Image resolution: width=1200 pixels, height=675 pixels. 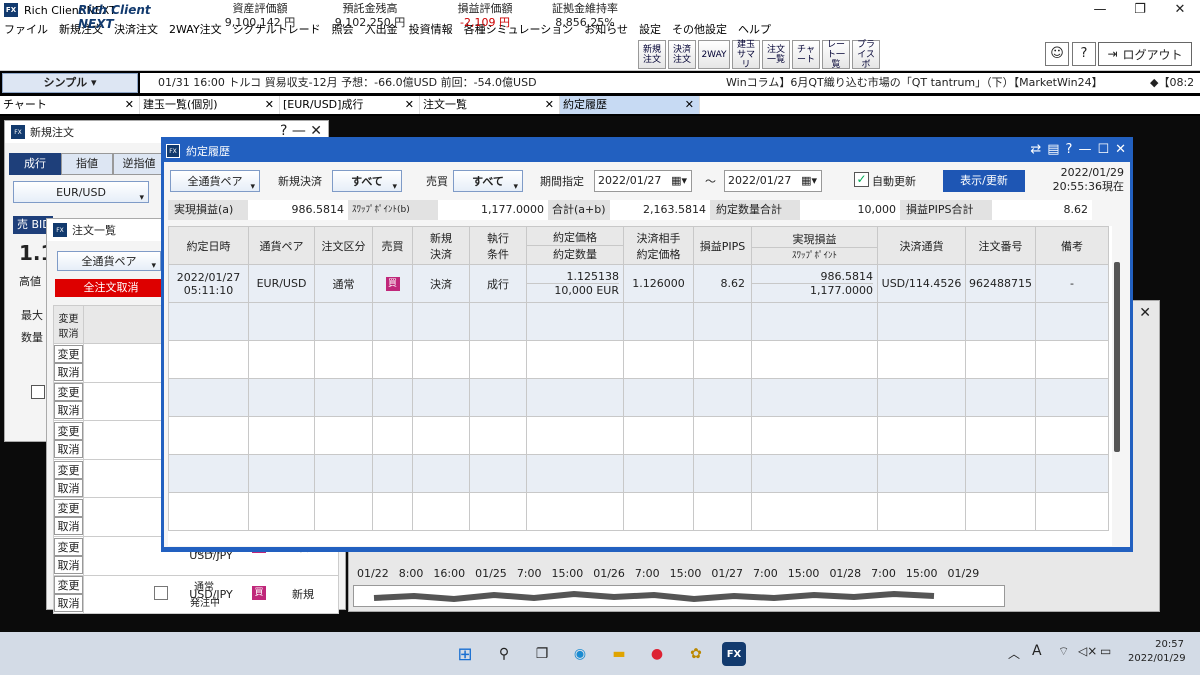 What do you see at coordinates (984, 181) in the screenshot?
I see `refresh-button: 表示/更新` at bounding box center [984, 181].